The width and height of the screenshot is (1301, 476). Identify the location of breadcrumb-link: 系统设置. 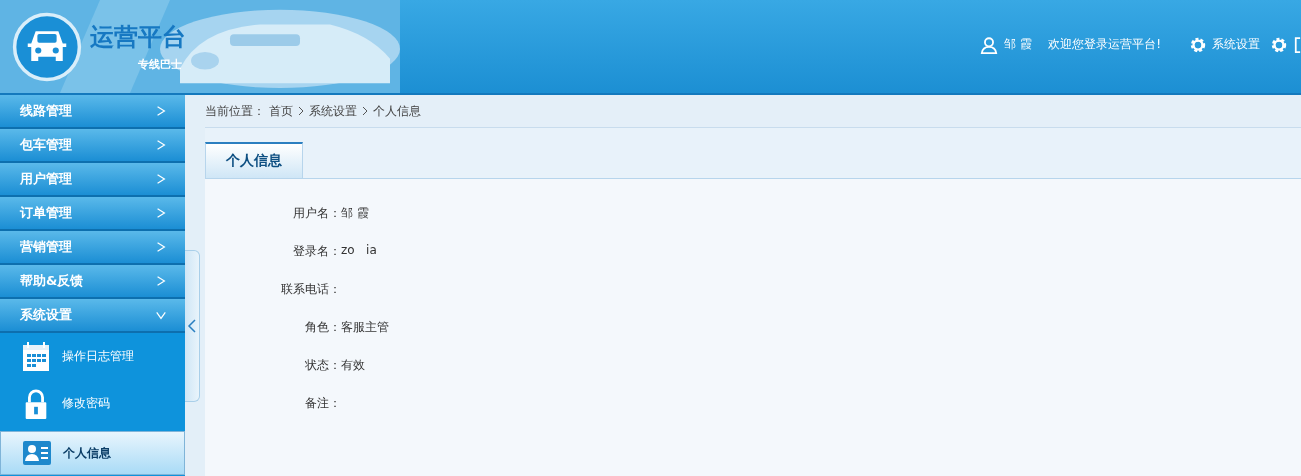
(333, 111).